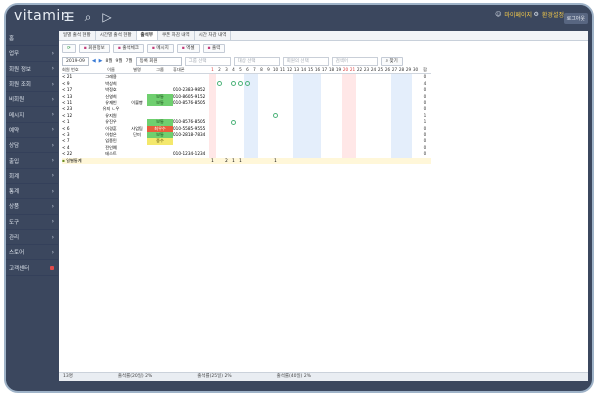  Describe the element at coordinates (32, 69) in the screenshot. I see `sidebar-item: 회원 정보 ›` at that location.